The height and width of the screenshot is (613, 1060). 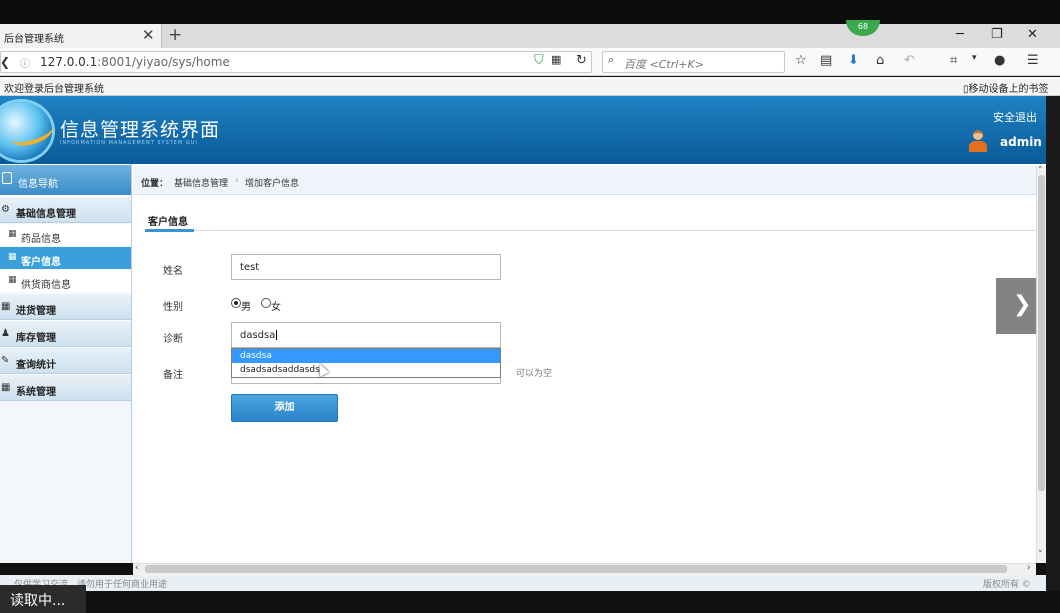 What do you see at coordinates (173, 375) in the screenshot?
I see `remark-label: 备注` at bounding box center [173, 375].